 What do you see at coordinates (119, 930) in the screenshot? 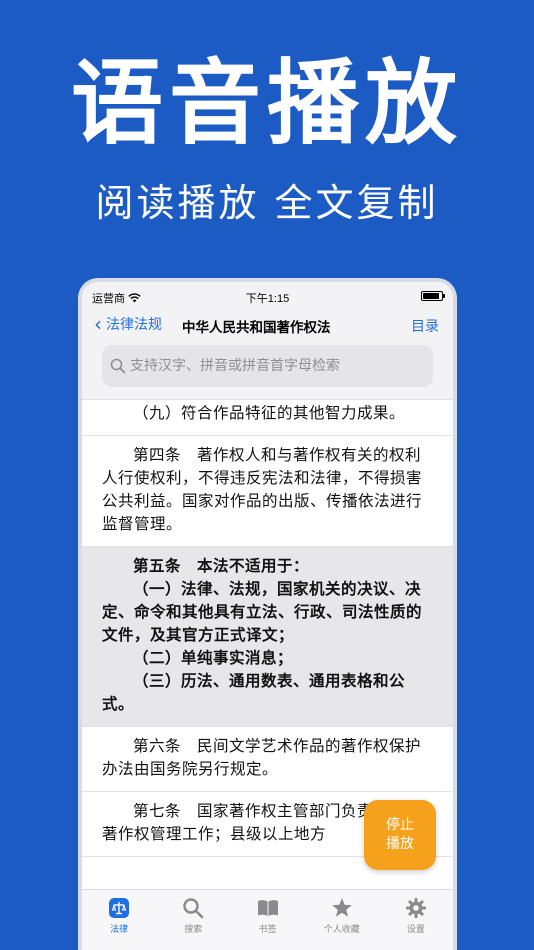
I see `tab-law-label: 法律` at bounding box center [119, 930].